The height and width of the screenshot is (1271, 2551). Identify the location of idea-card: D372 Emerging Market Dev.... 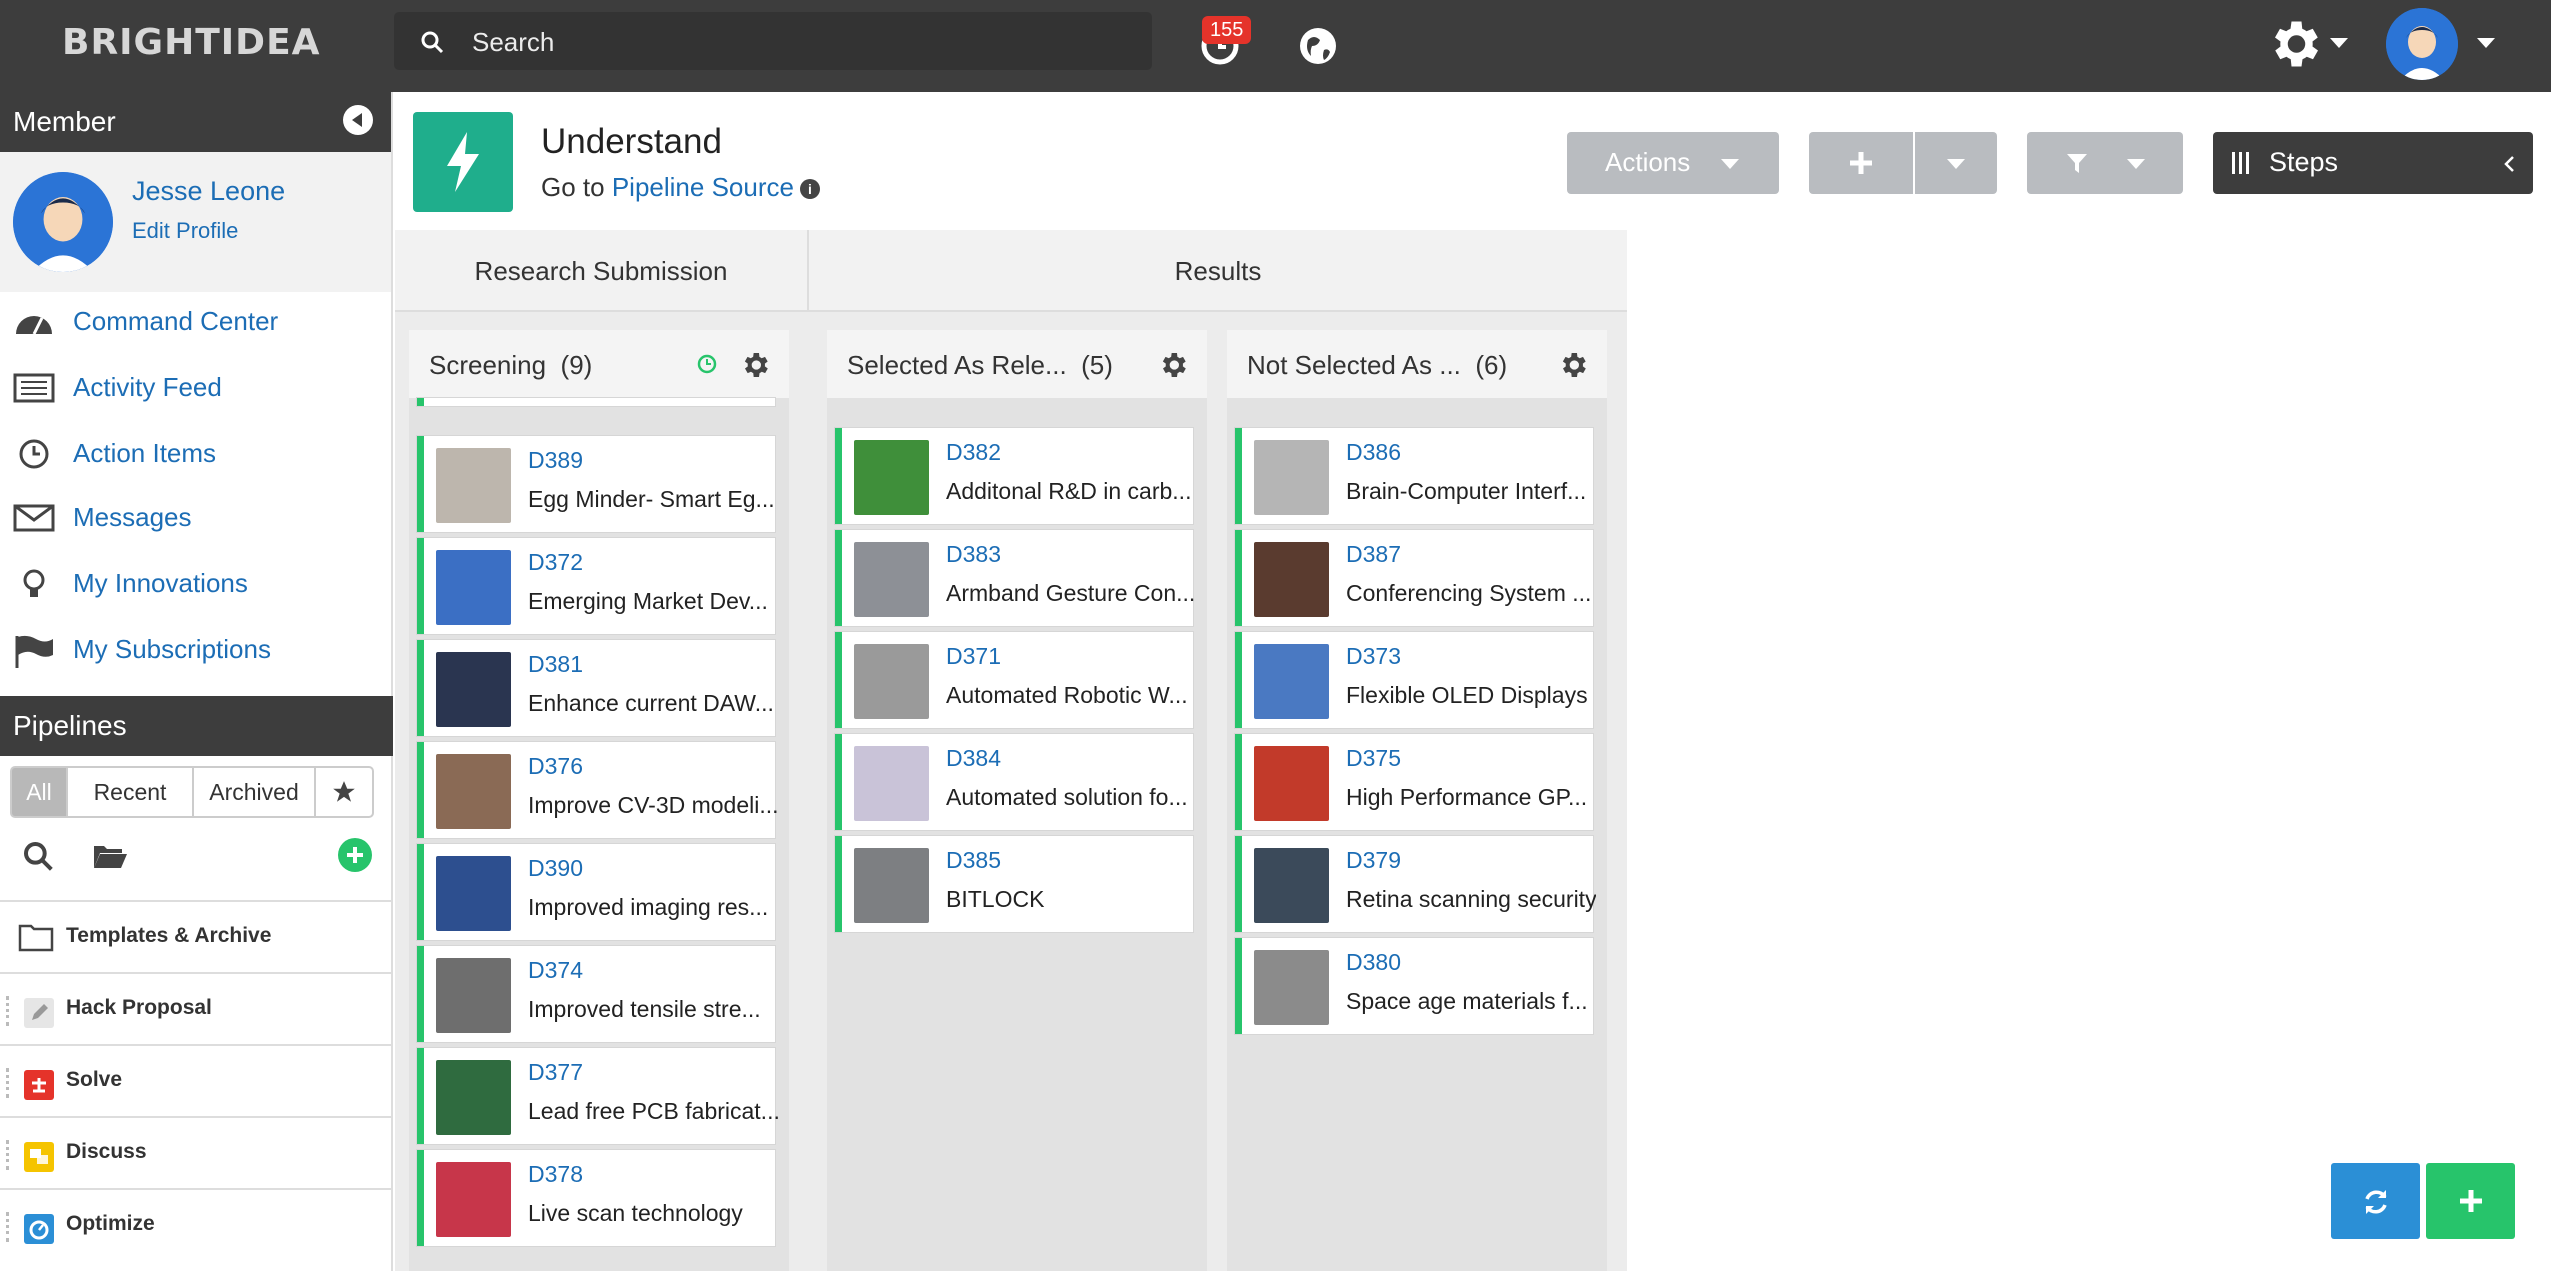
(596, 586).